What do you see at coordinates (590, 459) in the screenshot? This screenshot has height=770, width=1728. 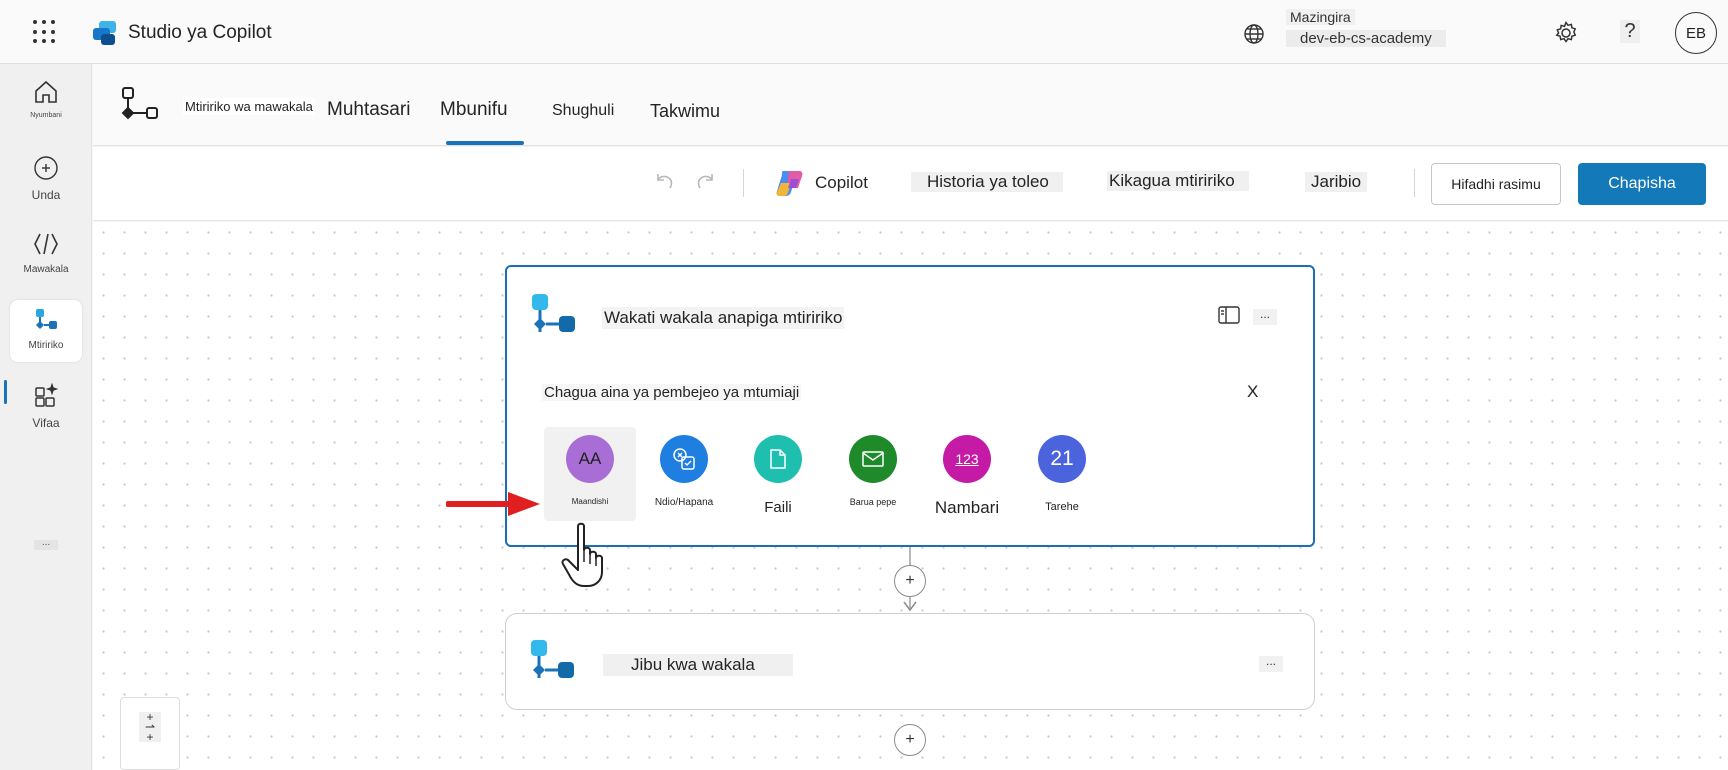 I see `text-type-icon: AA` at bounding box center [590, 459].